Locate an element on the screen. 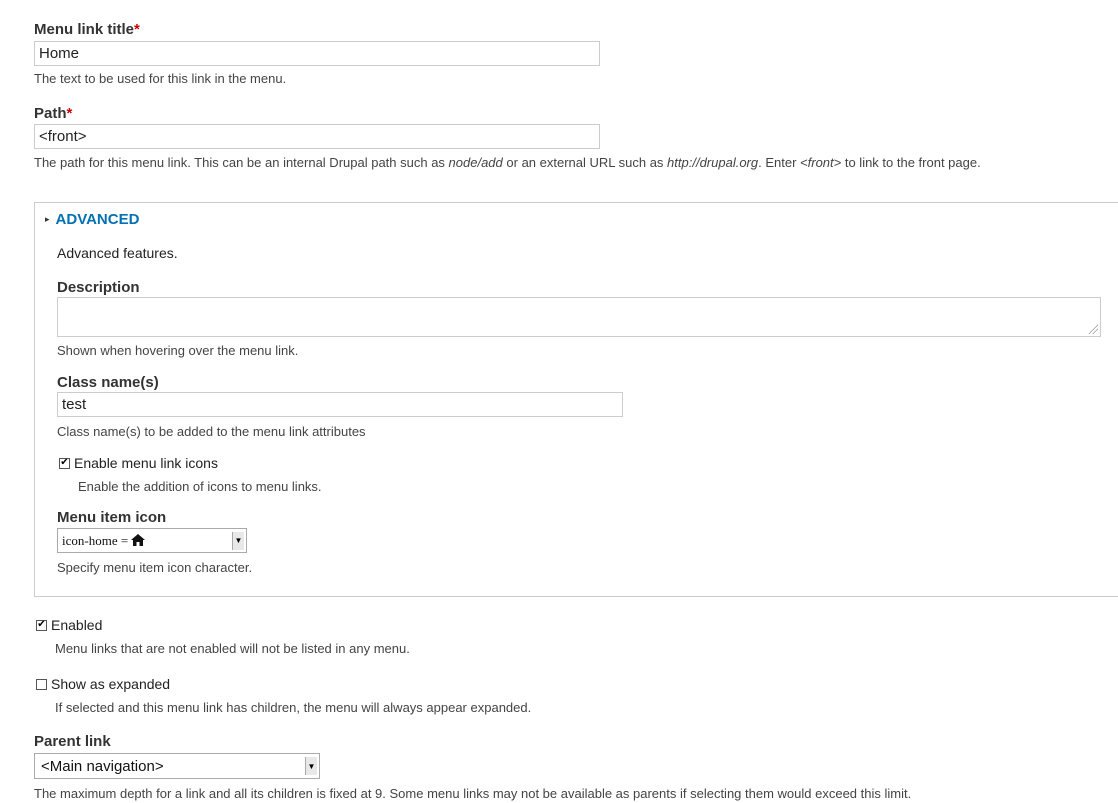 The image size is (1118, 803). expanded-field: Show as expanded is located at coordinates (103, 684).